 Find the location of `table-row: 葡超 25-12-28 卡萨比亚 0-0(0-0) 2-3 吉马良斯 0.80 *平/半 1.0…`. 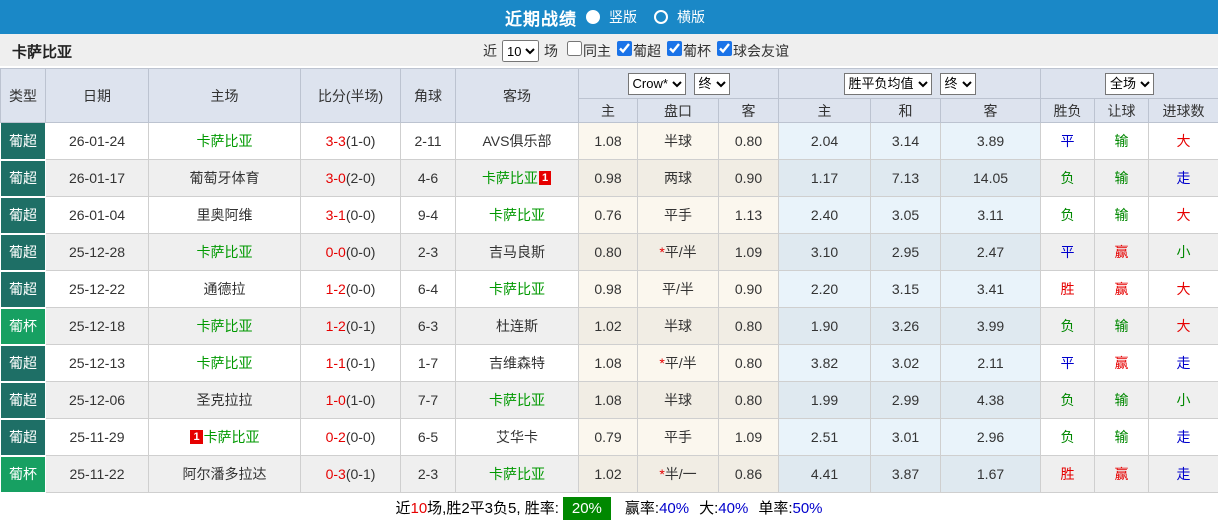

table-row: 葡超 25-12-28 卡萨比亚 0-0(0-0) 2-3 吉马良斯 0.80 *平/半 1.0… is located at coordinates (609, 252).